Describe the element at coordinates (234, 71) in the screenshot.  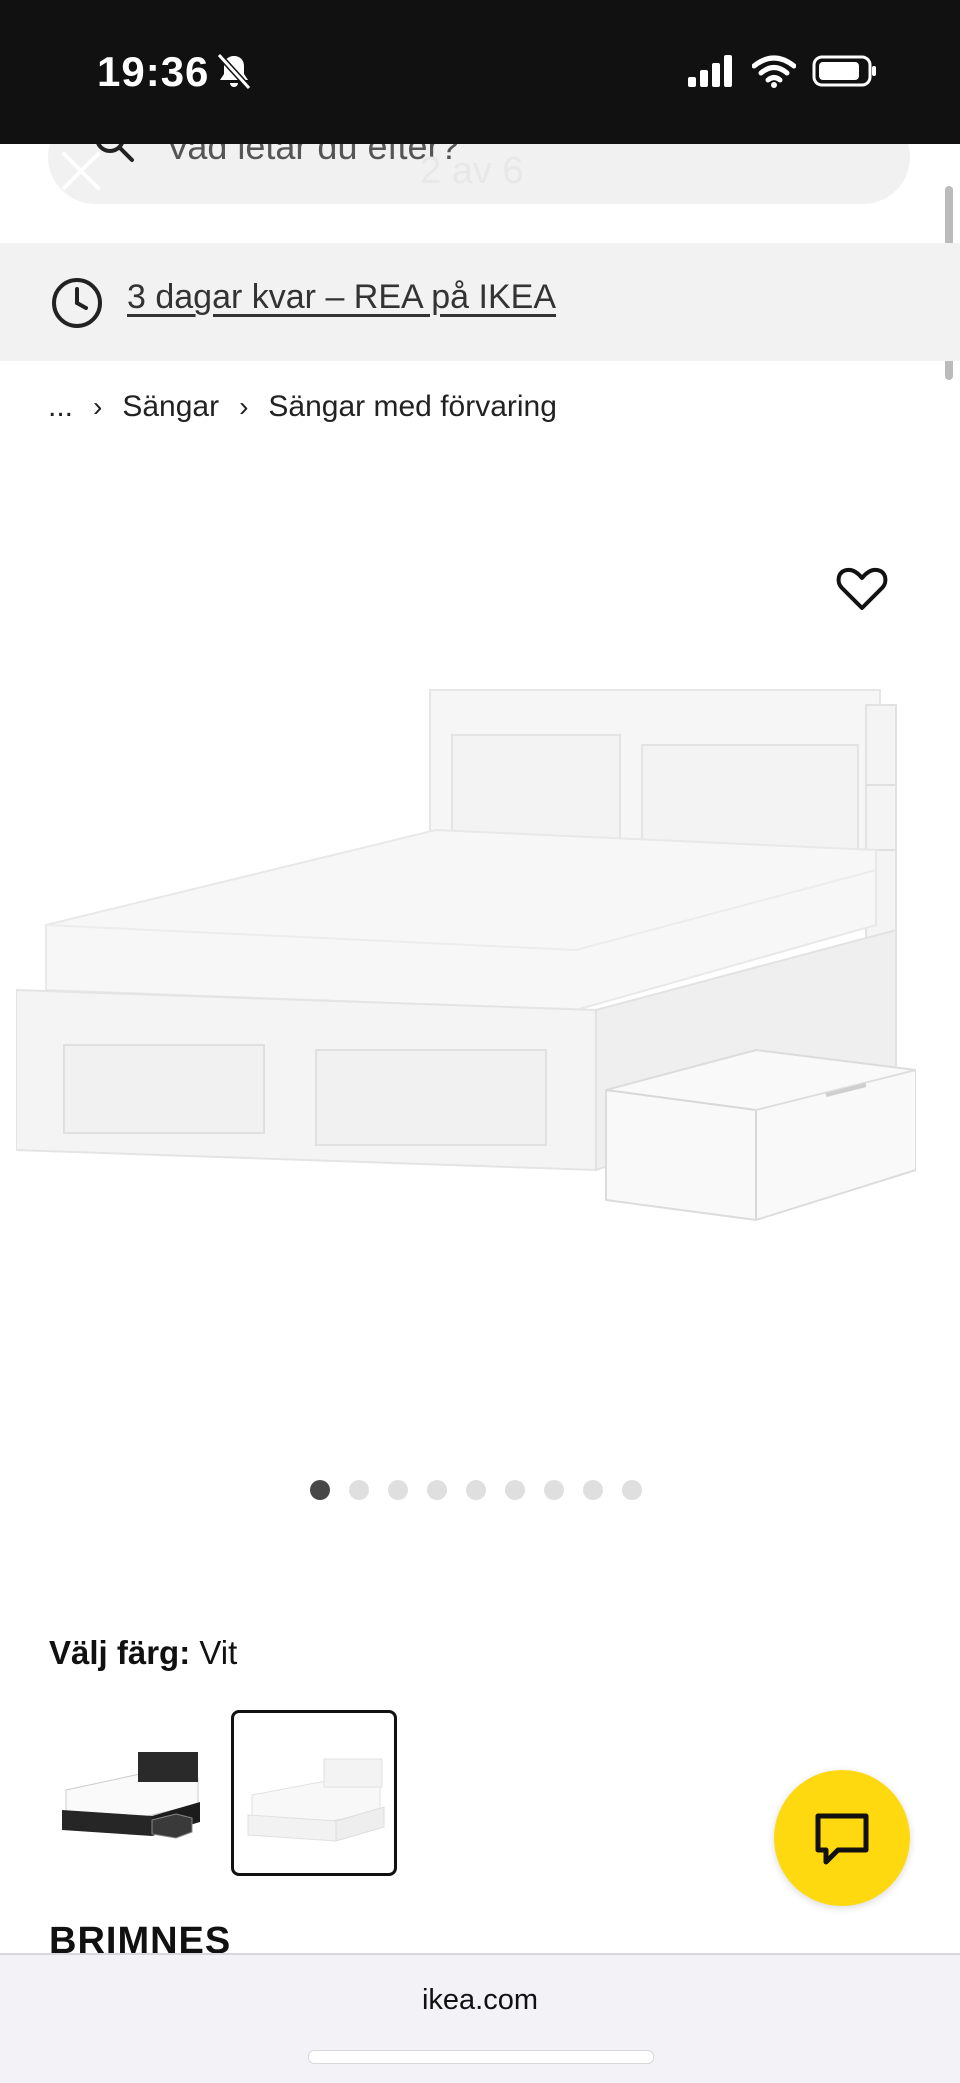
I see `bell-muted-icon` at that location.